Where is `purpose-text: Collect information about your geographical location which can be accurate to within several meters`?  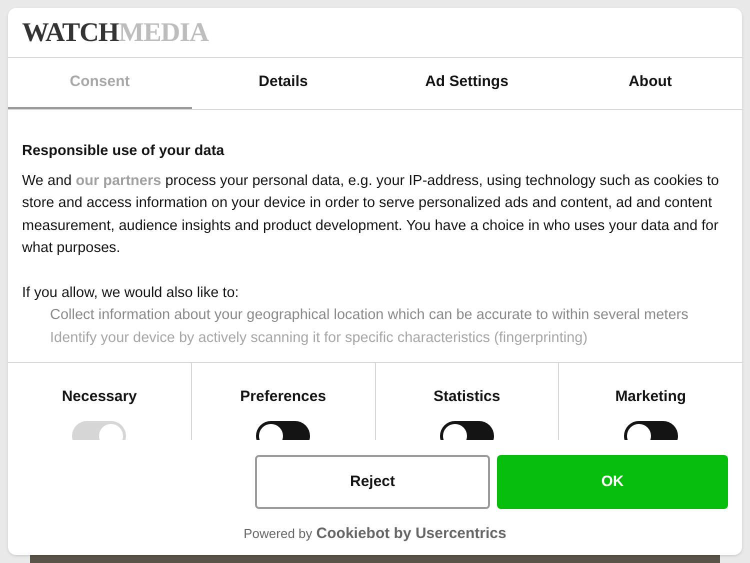
purpose-text: Collect information about your geographical location which can be accurate to within several meters is located at coordinates (369, 315).